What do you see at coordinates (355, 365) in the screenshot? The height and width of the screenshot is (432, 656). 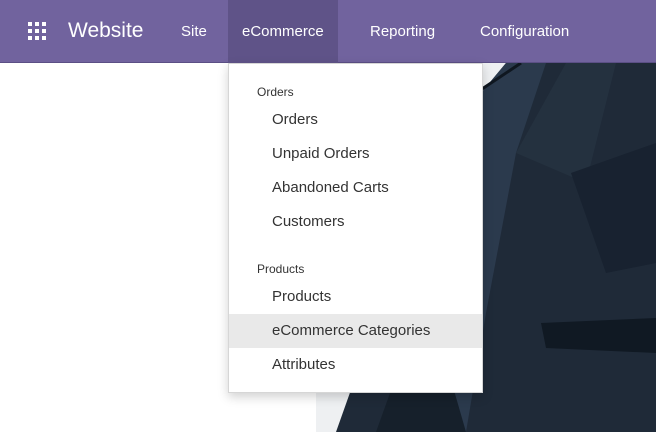 I see `menu-item-attributes: Attributes` at bounding box center [355, 365].